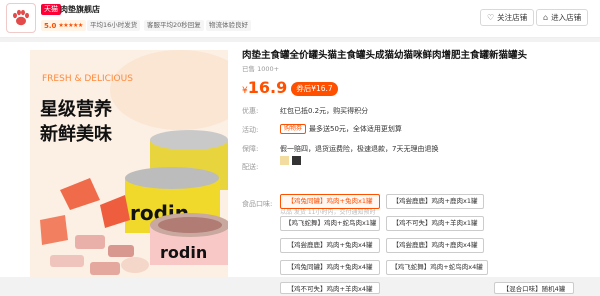 This screenshot has height=296, width=600. Describe the element at coordinates (385, 55) in the screenshot. I see `product-title: 肉垫主食罐全价罐头猫主食罐头成猫幼猫咪鲜肉增肥主食罐新猫罐头` at that location.